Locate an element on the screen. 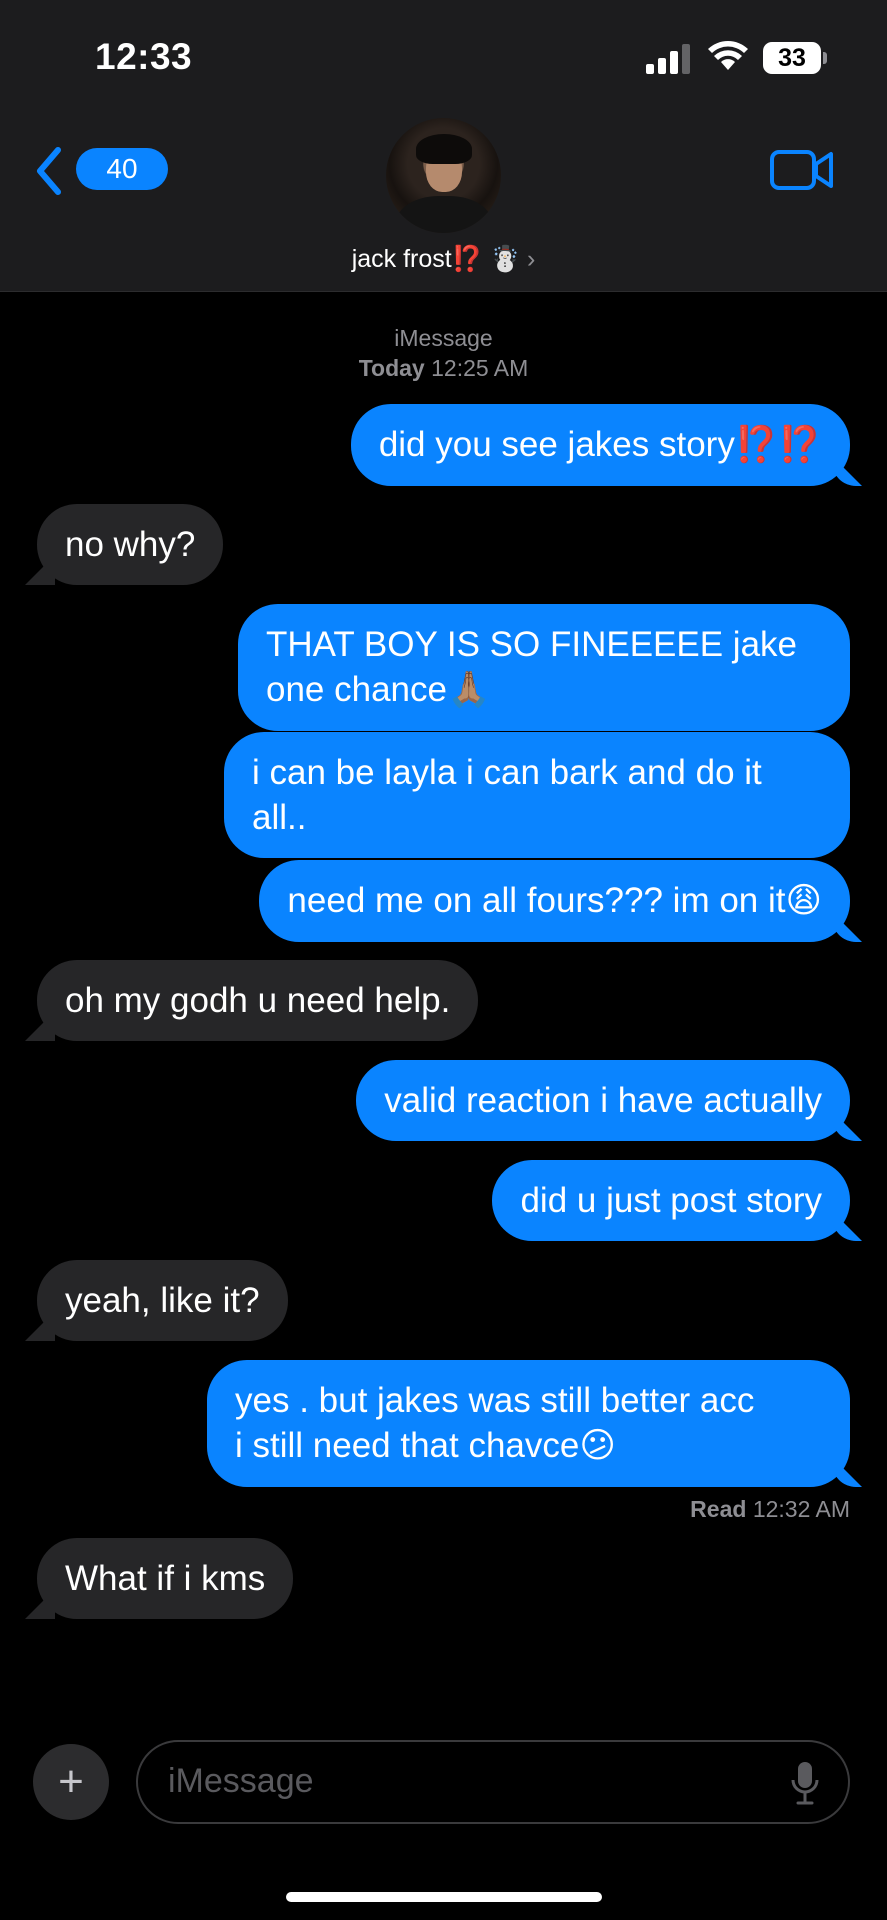 This screenshot has height=1920, width=887. plus-icon: + is located at coordinates (71, 1781).